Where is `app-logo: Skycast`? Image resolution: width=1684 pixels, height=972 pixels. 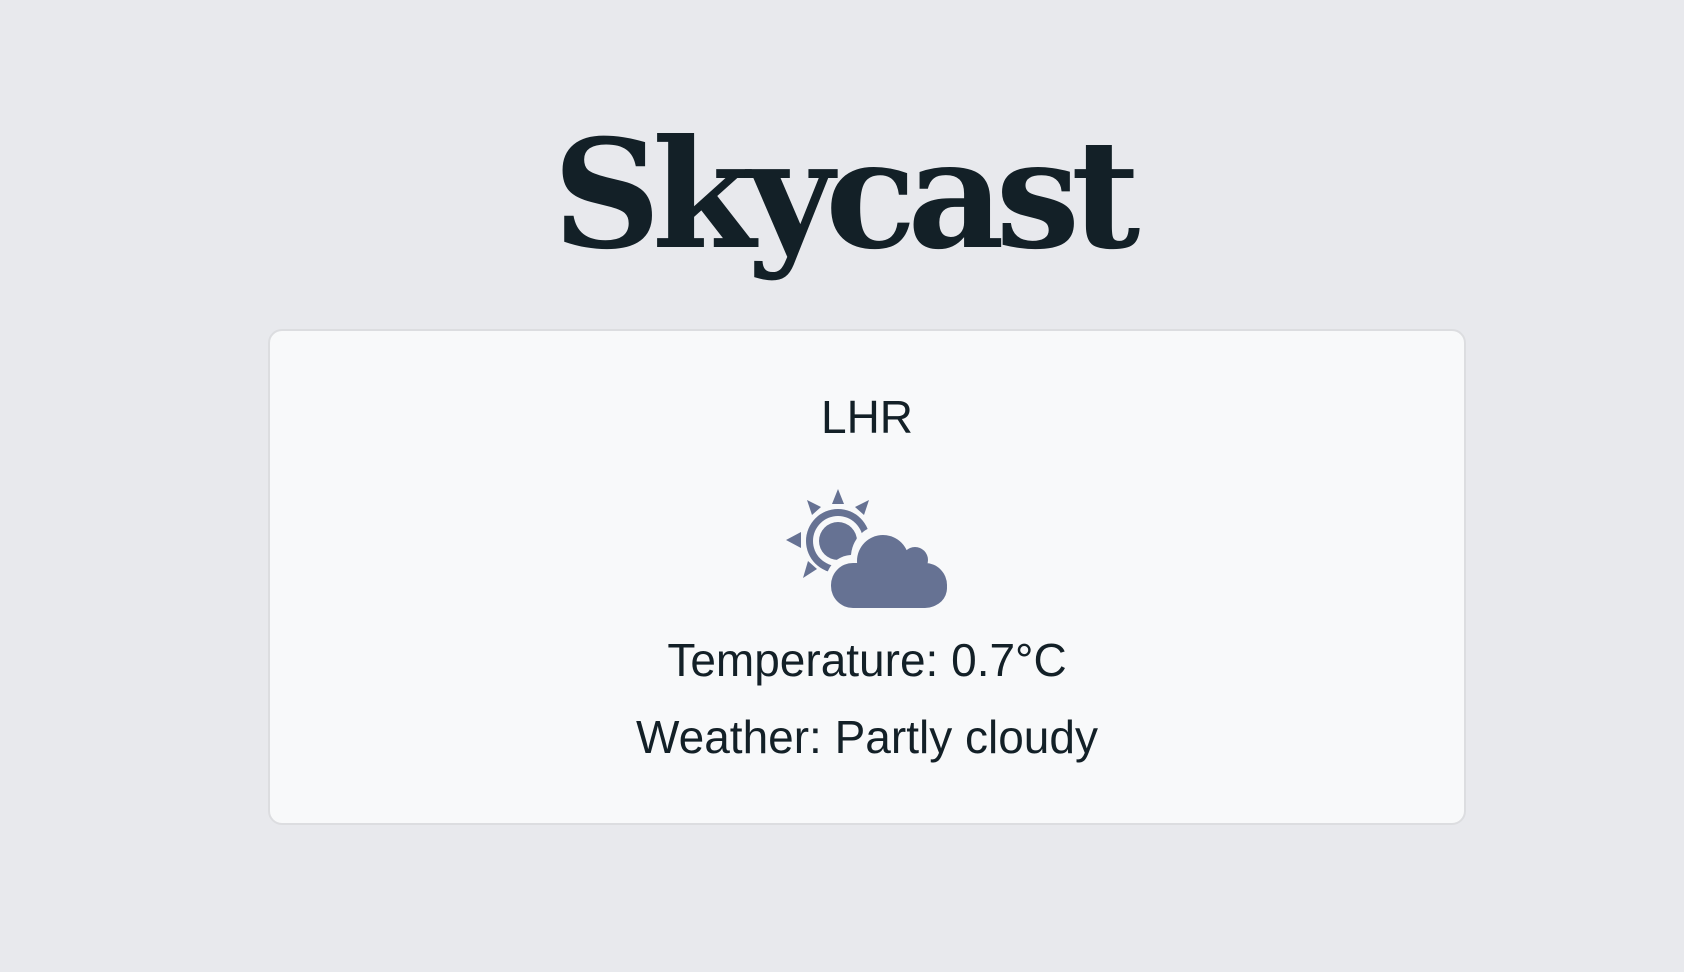
app-logo: Skycast is located at coordinates (846, 195).